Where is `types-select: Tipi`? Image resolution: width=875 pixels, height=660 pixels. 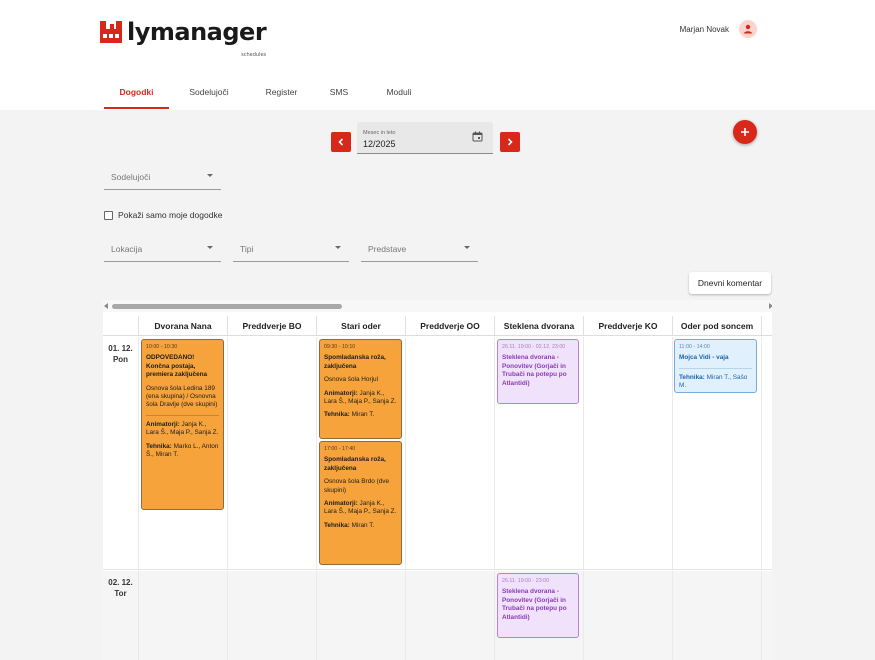 types-select: Tipi is located at coordinates (291, 247).